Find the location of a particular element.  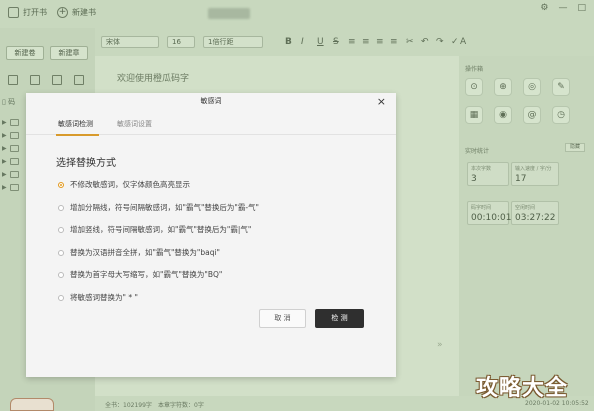

add-file-icon is located at coordinates (13, 80).